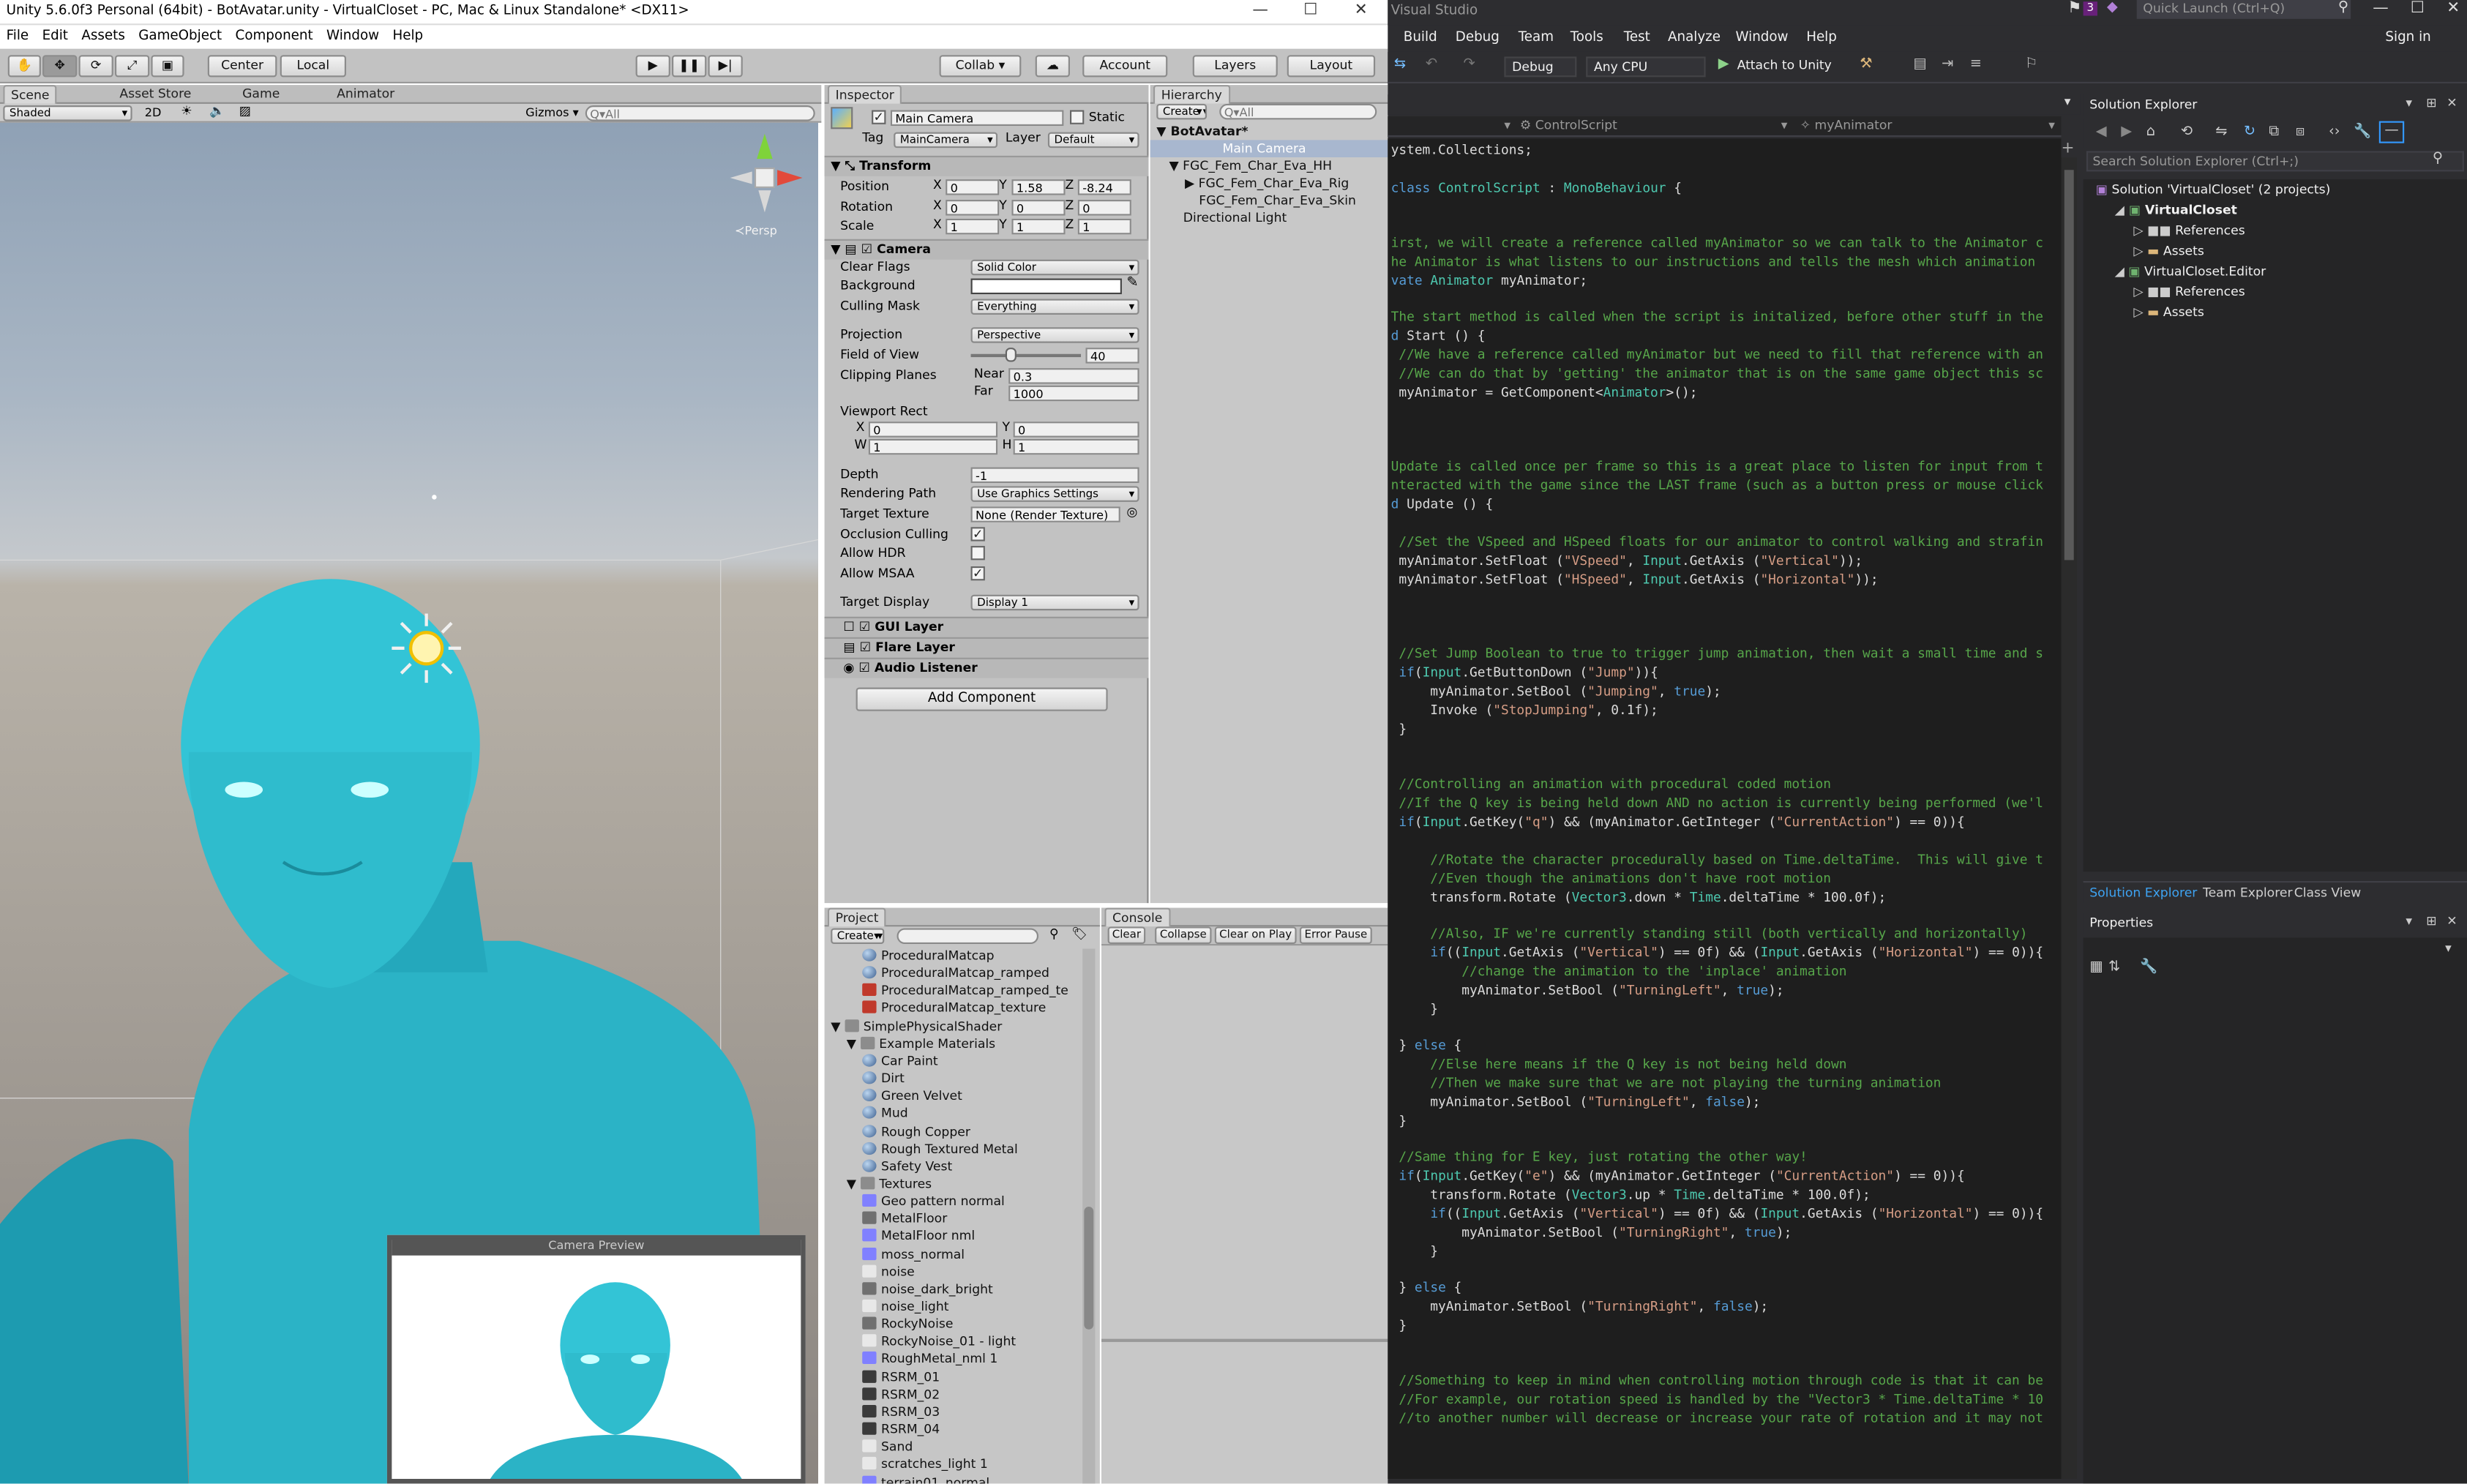 This screenshot has width=2467, height=1484. What do you see at coordinates (2189, 230) in the screenshot?
I see `solution-tree-item: ▷ ■■ References` at bounding box center [2189, 230].